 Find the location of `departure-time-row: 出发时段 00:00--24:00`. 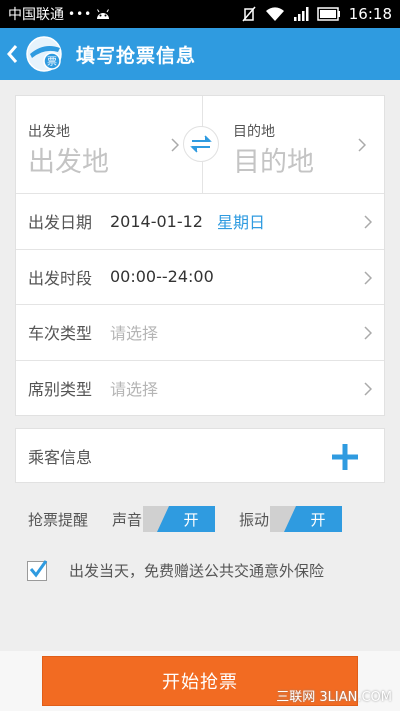

departure-time-row: 出发时段 00:00--24:00 is located at coordinates (200, 277).